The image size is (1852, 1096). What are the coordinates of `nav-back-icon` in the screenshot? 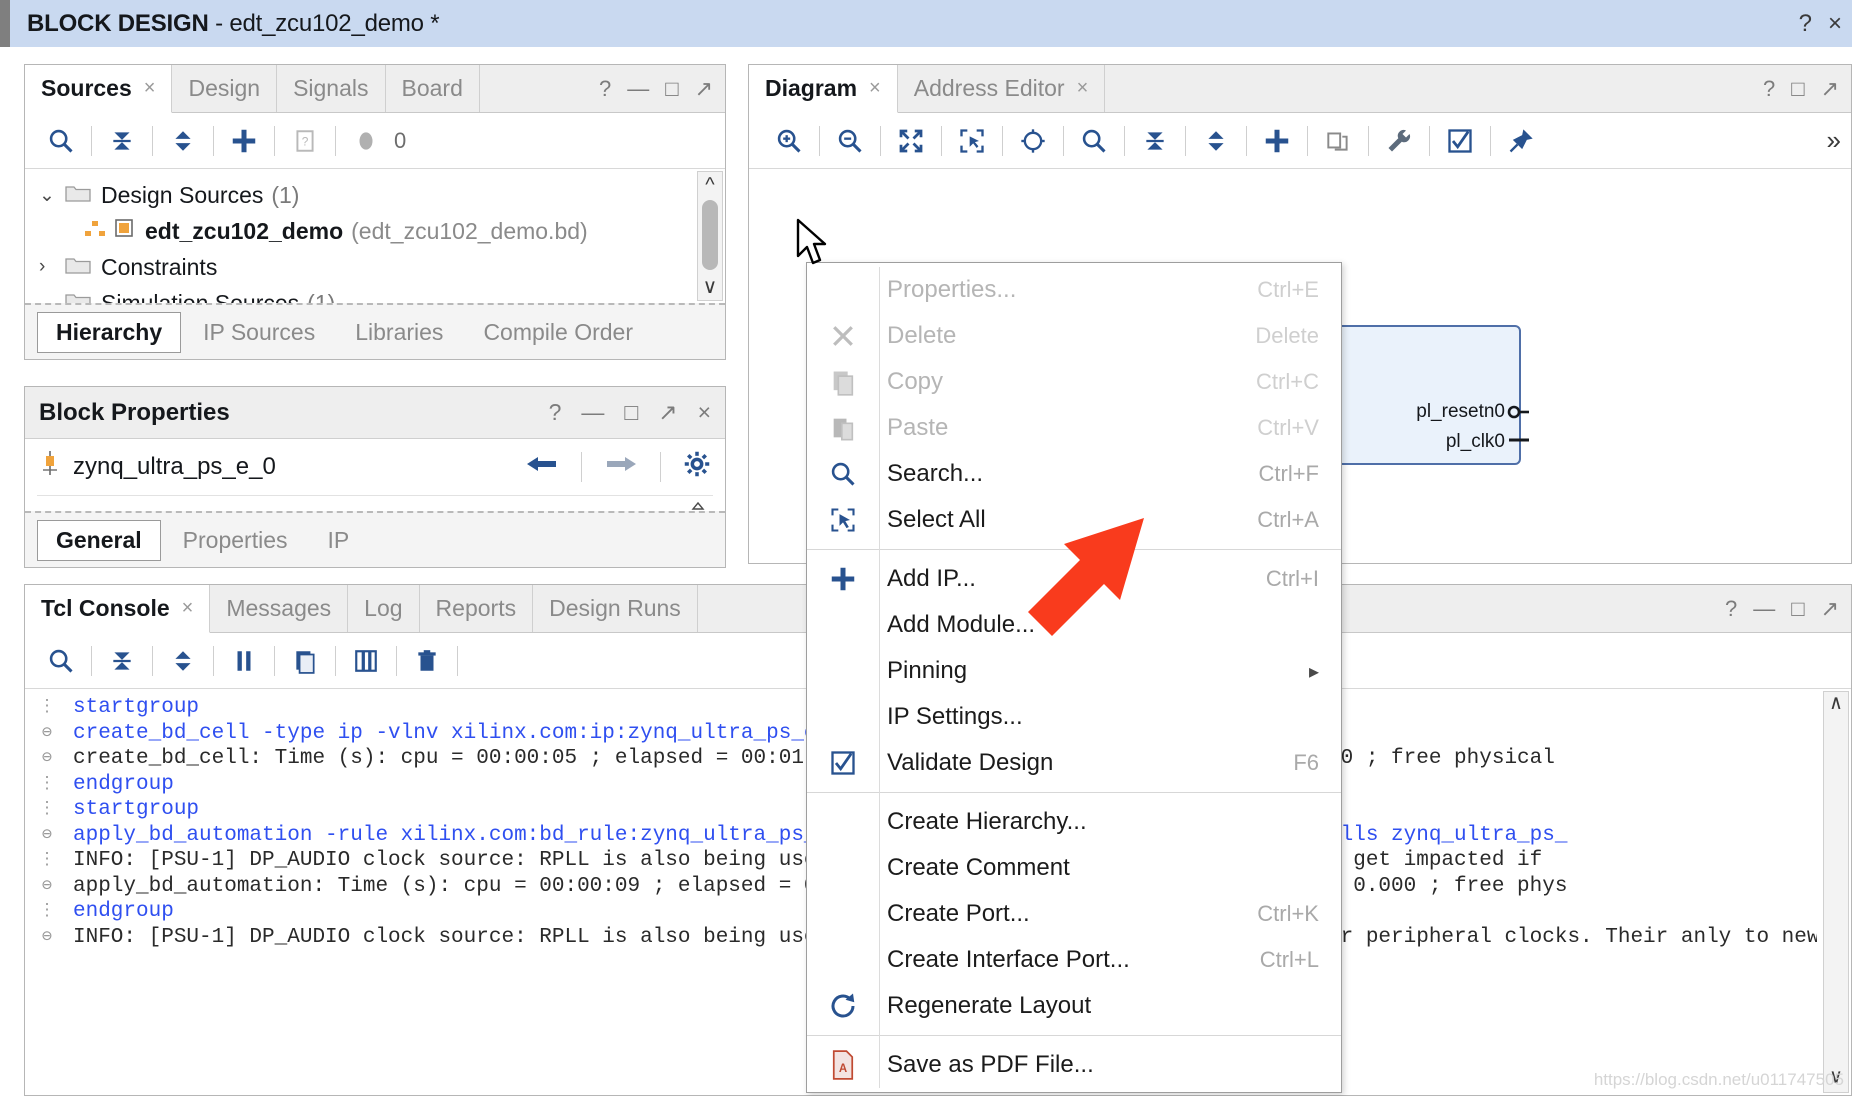 It's located at (542, 467).